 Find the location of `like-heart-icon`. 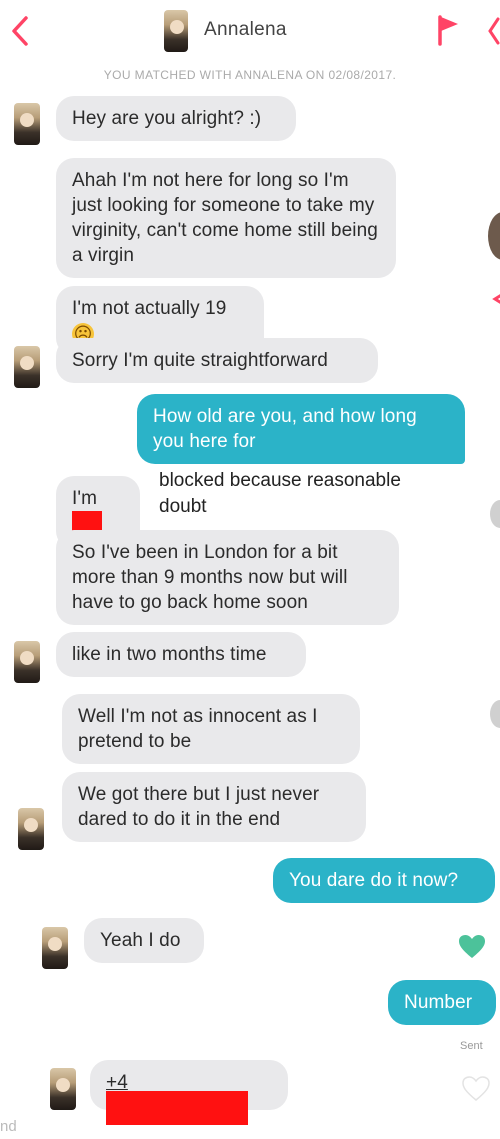

like-heart-icon is located at coordinates (476, 1089).